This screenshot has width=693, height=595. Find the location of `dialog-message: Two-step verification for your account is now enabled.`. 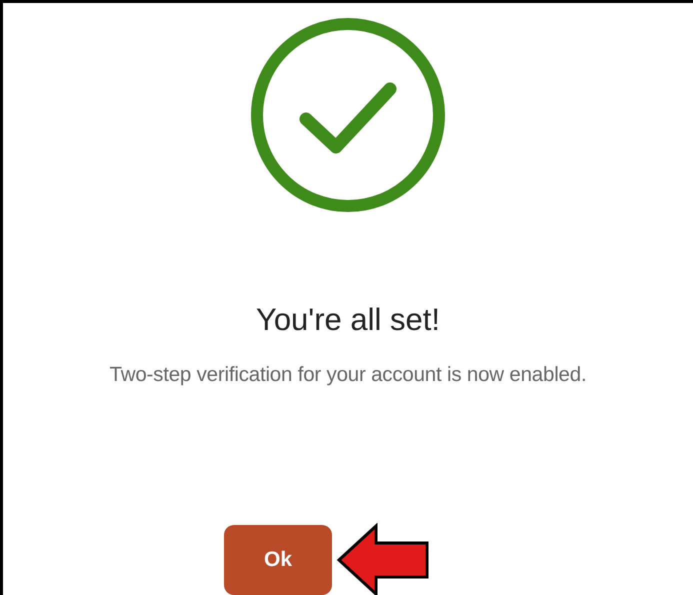

dialog-message: Two-step verification for your account is now enabled. is located at coordinates (348, 375).